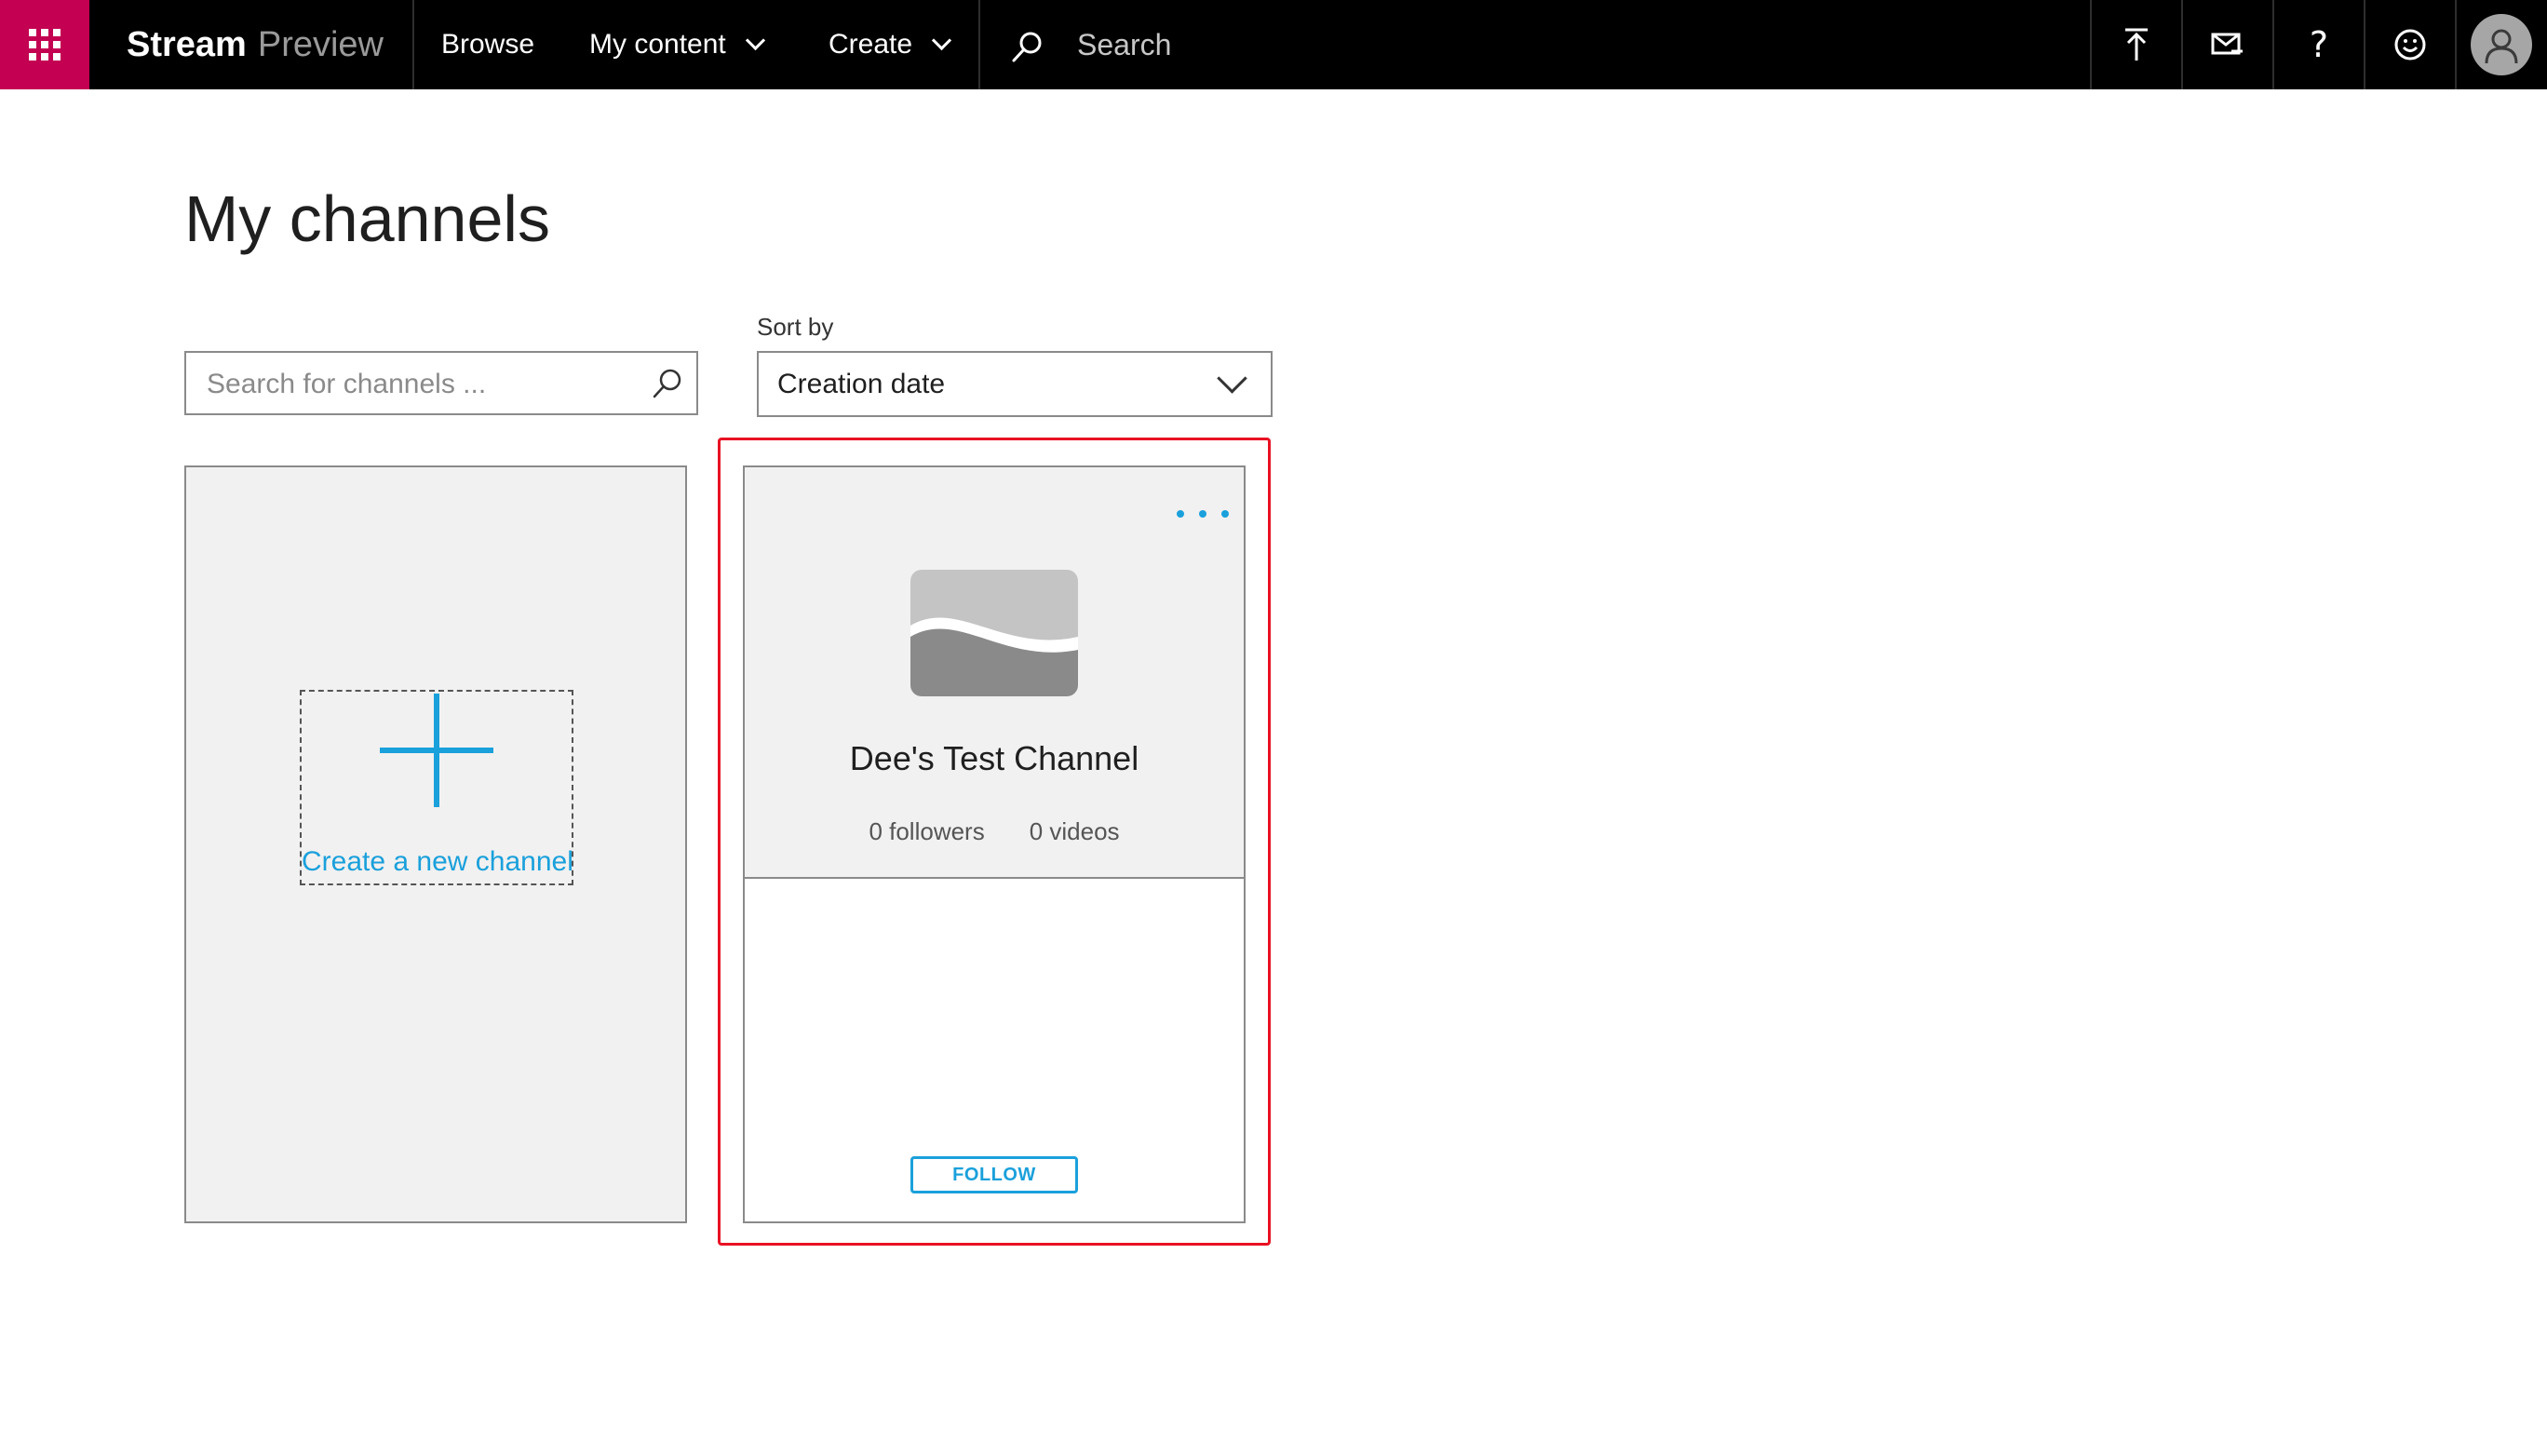 Image resolution: width=2547 pixels, height=1456 pixels. What do you see at coordinates (1203, 514) in the screenshot?
I see `more-options-button` at bounding box center [1203, 514].